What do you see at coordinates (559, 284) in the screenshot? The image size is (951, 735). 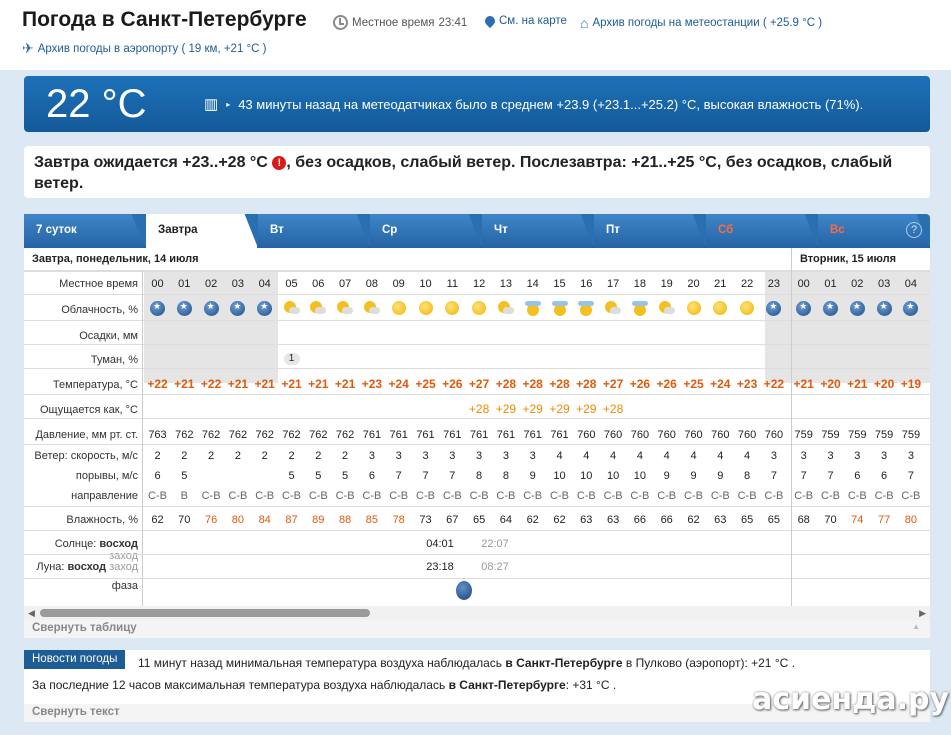 I see `hour-cell: 15` at bounding box center [559, 284].